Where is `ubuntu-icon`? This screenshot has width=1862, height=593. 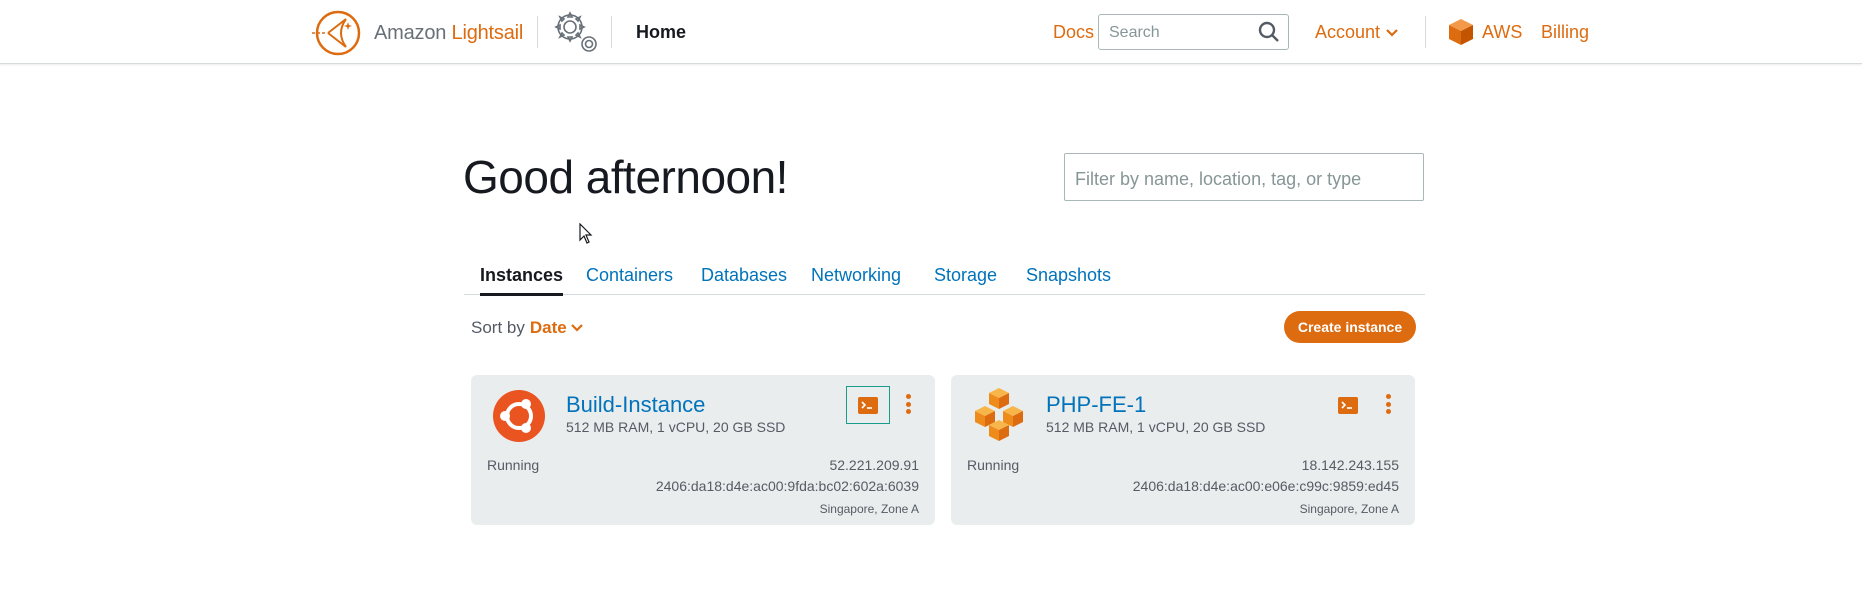 ubuntu-icon is located at coordinates (519, 418).